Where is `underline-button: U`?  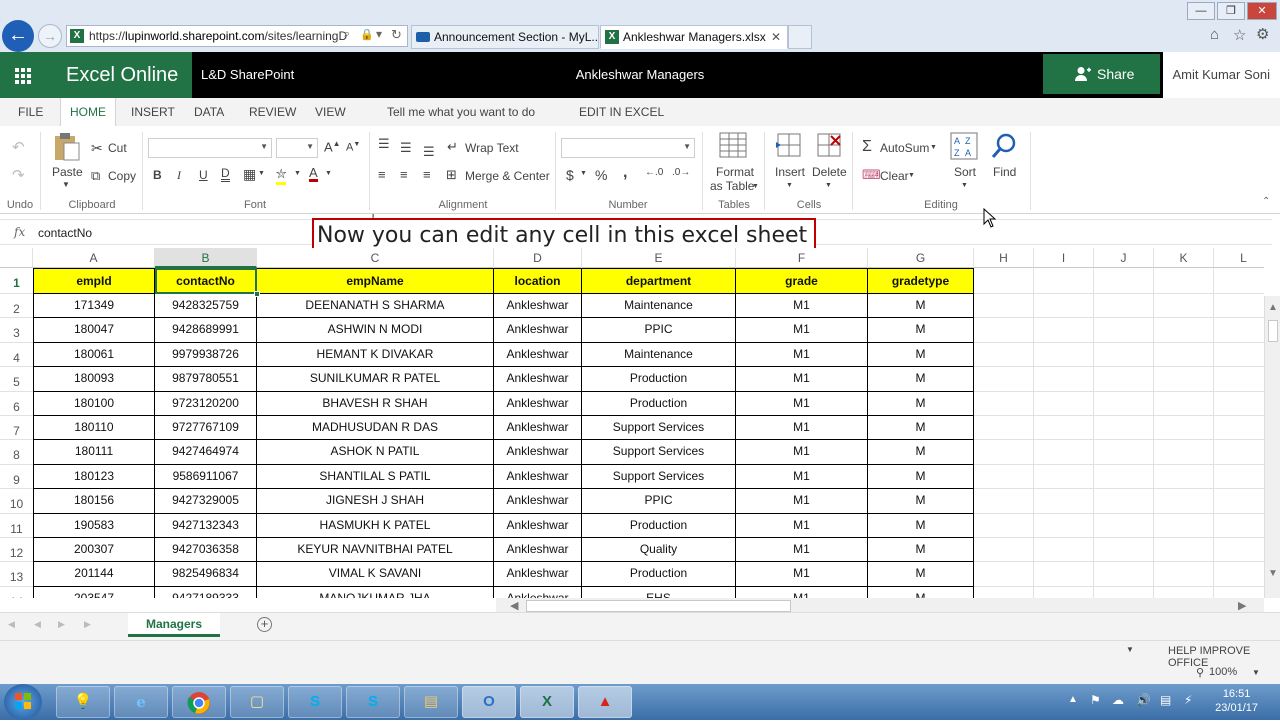 underline-button: U is located at coordinates (203, 175).